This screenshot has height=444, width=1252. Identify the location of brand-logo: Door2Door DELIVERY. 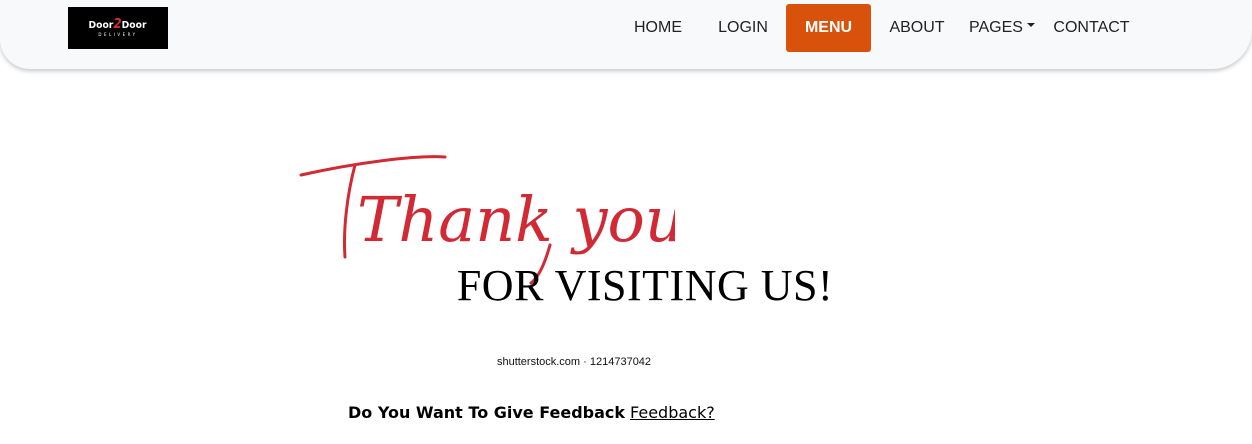
(118, 28).